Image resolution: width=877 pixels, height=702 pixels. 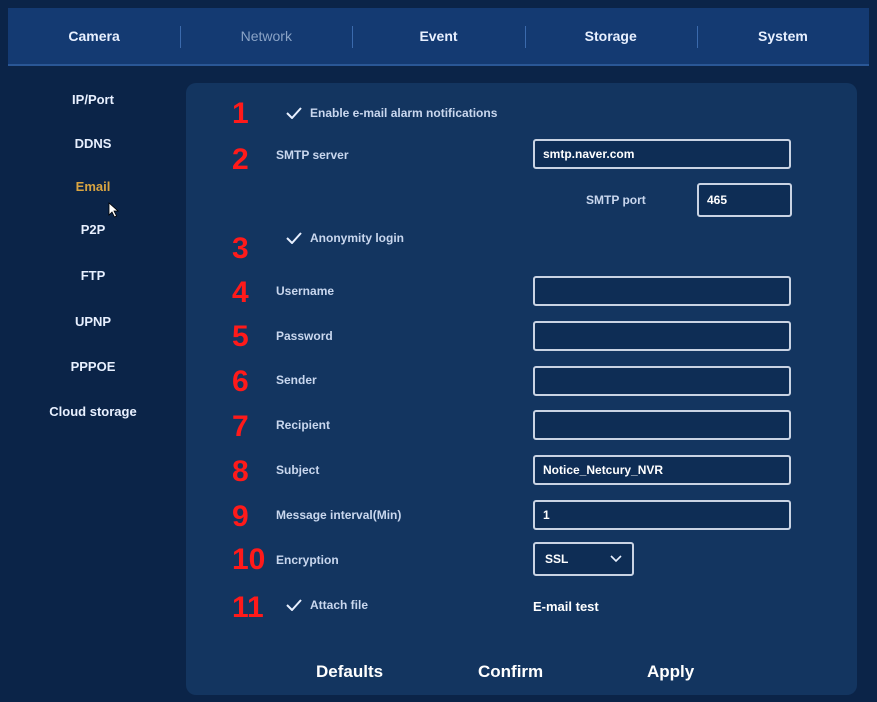 I want to click on anonymity-login-checkbox: Anonymity login, so click(x=345, y=238).